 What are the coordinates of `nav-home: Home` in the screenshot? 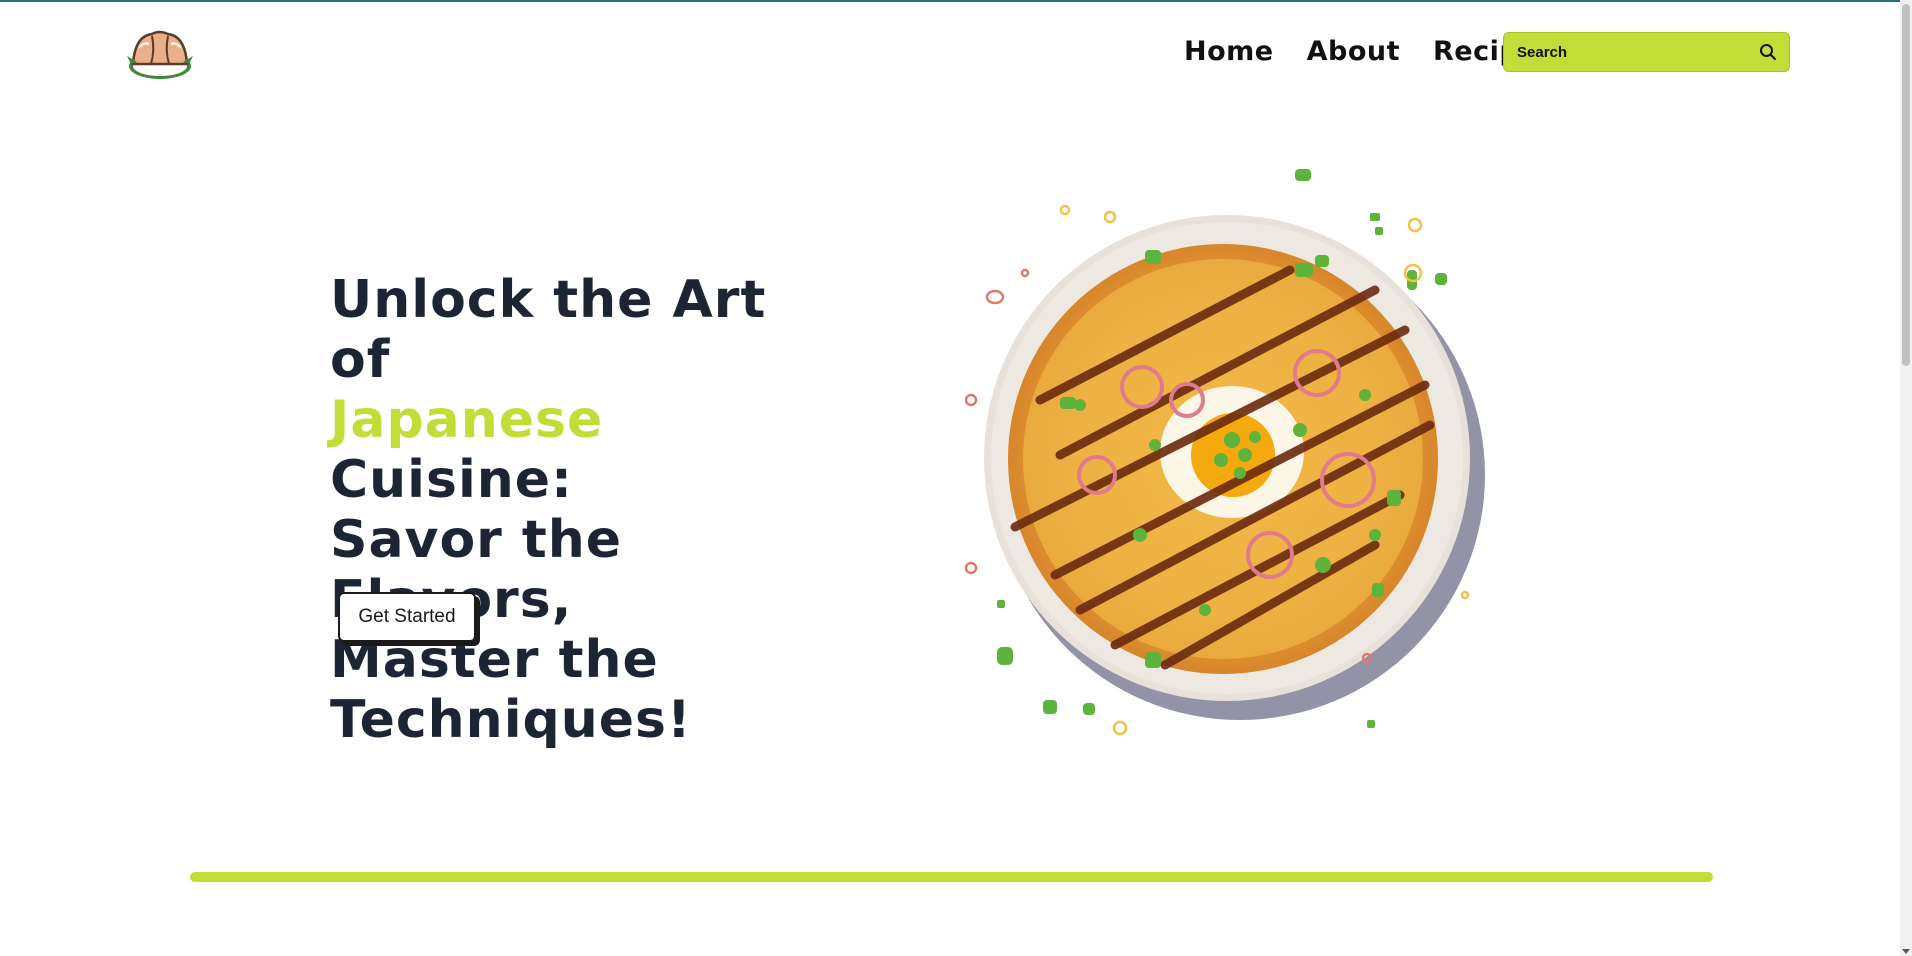 It's located at (1229, 51).